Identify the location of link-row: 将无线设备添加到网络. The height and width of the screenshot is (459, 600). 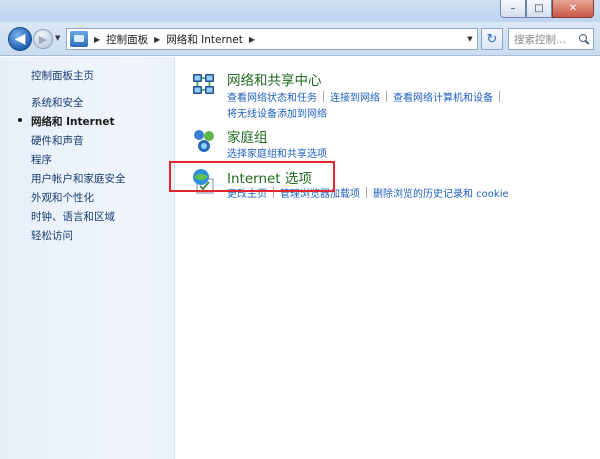
(277, 112).